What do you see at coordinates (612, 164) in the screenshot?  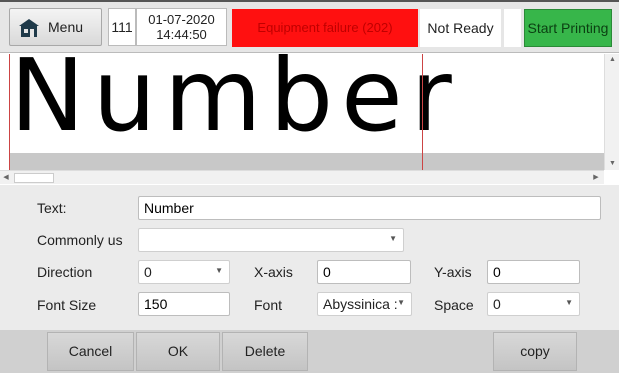 I see `scroll-down-icon: ▼` at bounding box center [612, 164].